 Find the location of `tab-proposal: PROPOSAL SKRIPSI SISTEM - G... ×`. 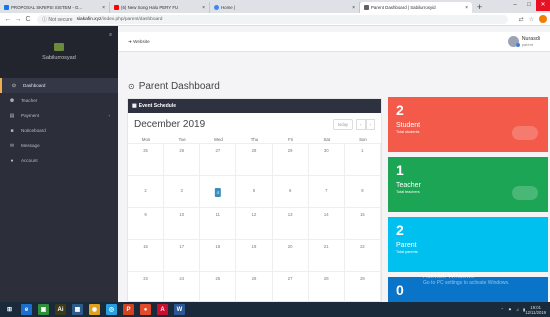

tab-proposal: PROPOSAL SKRIPSI SISTEM - G... × is located at coordinates (55, 7).